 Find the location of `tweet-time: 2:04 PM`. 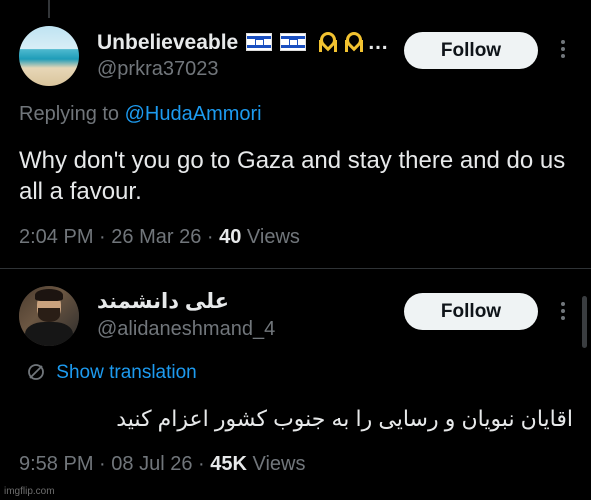

tweet-time: 2:04 PM is located at coordinates (56, 237).